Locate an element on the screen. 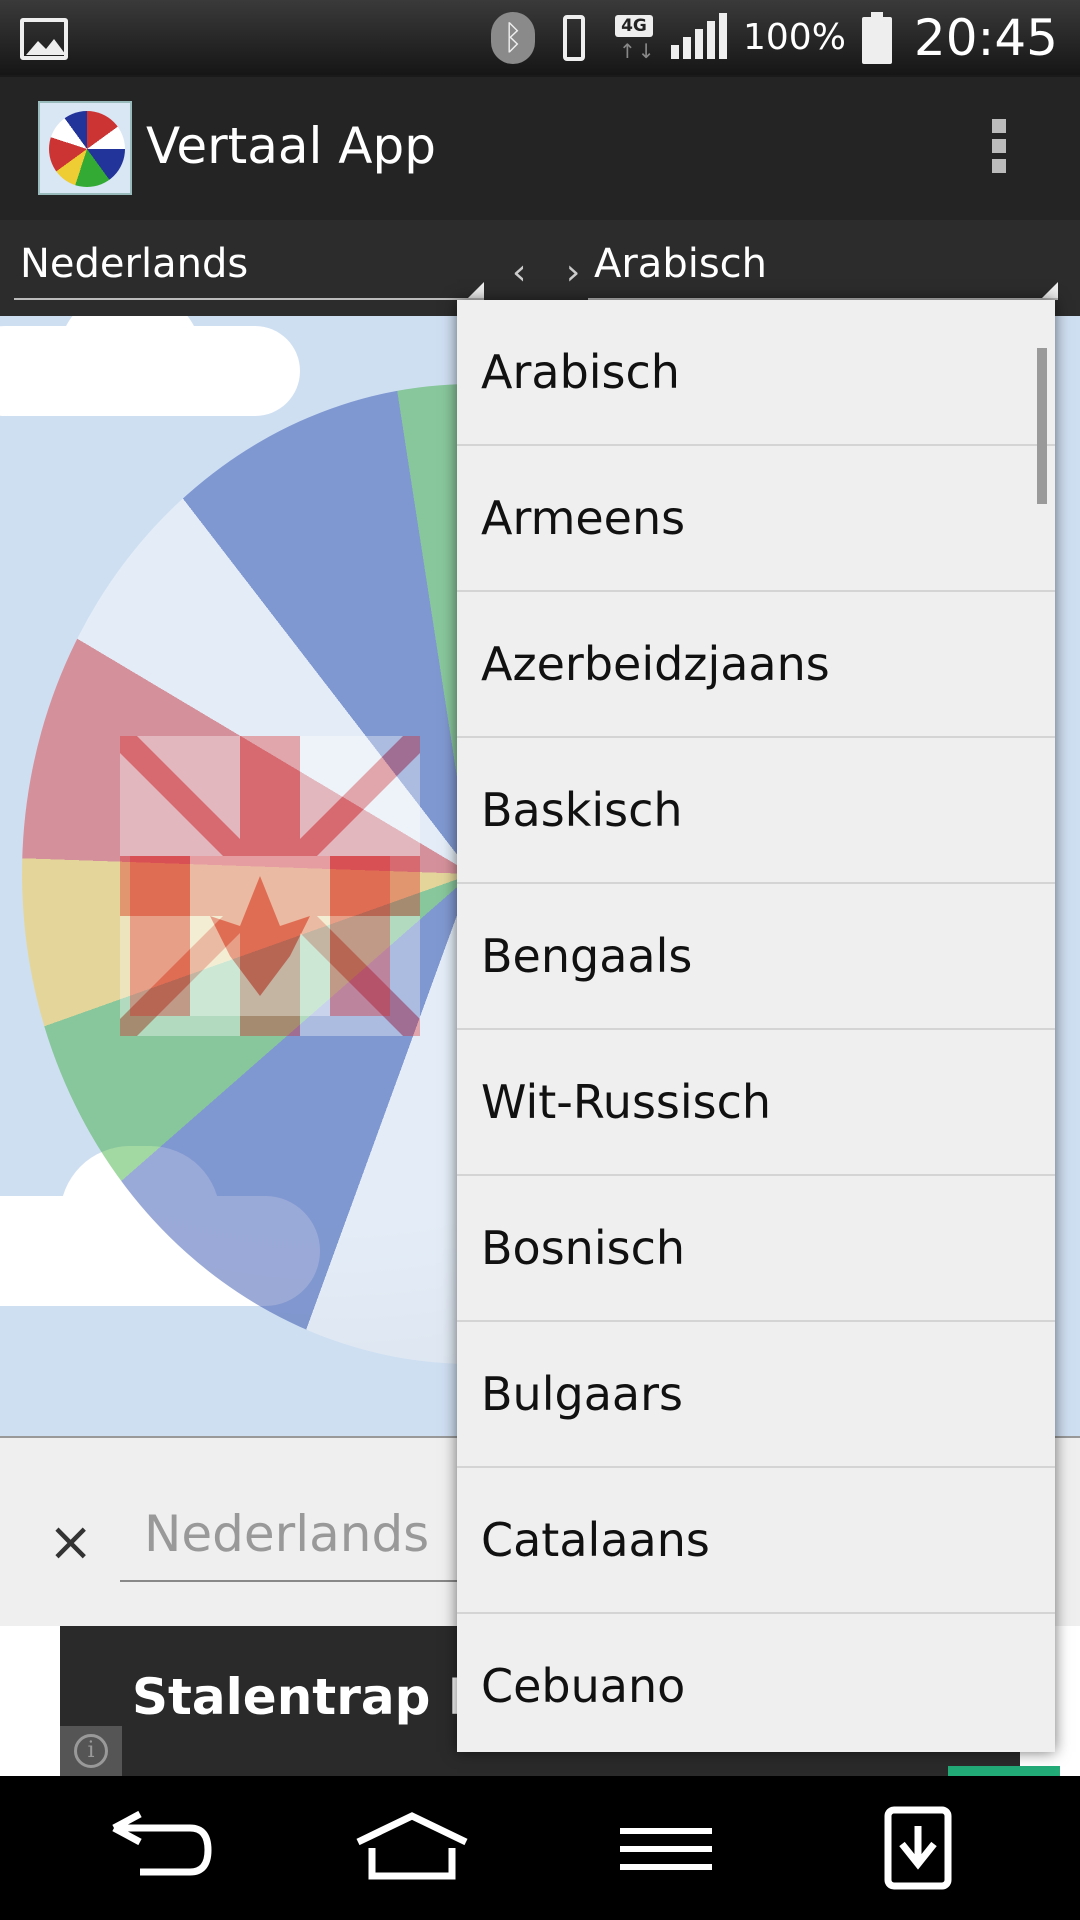 This screenshot has height=1920, width=1080. dropdown-item: Bulgaars is located at coordinates (756, 1395).